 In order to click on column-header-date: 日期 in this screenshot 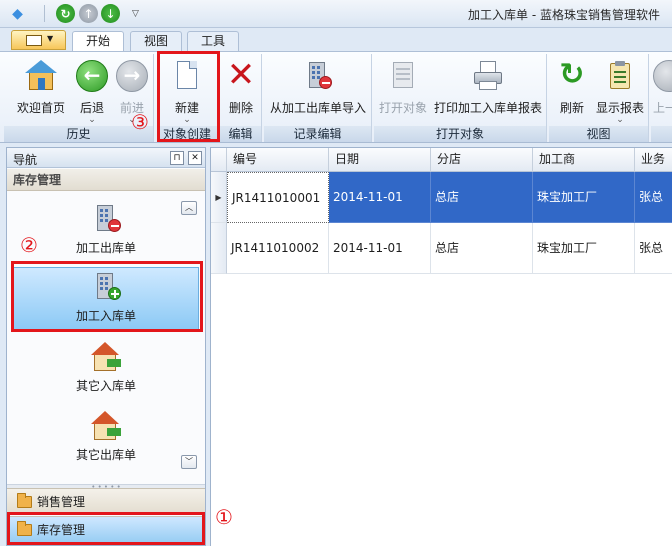, I will do `click(380, 160)`.